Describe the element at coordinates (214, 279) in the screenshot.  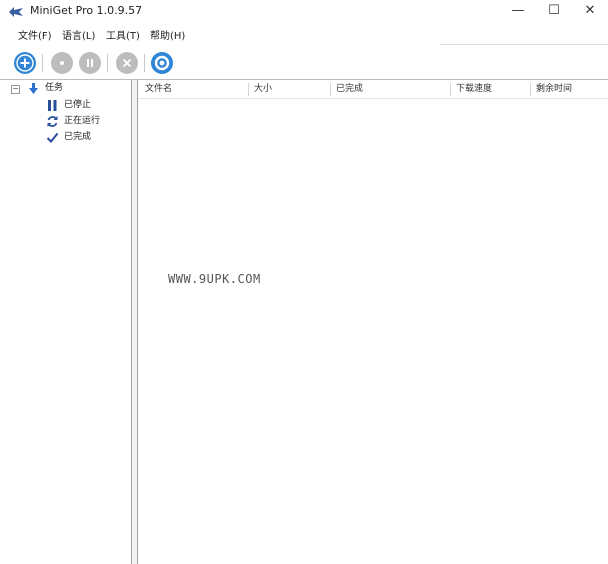
I see `watermark-text: WWW.9UPK.COM` at that location.